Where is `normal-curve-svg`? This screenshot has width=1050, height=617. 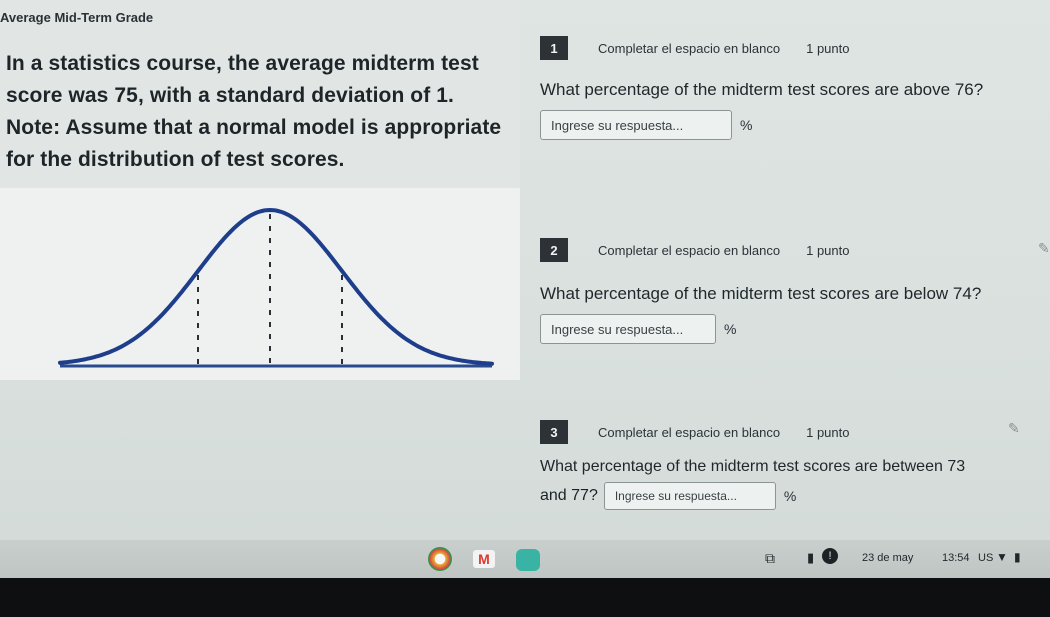 normal-curve-svg is located at coordinates (276, 287).